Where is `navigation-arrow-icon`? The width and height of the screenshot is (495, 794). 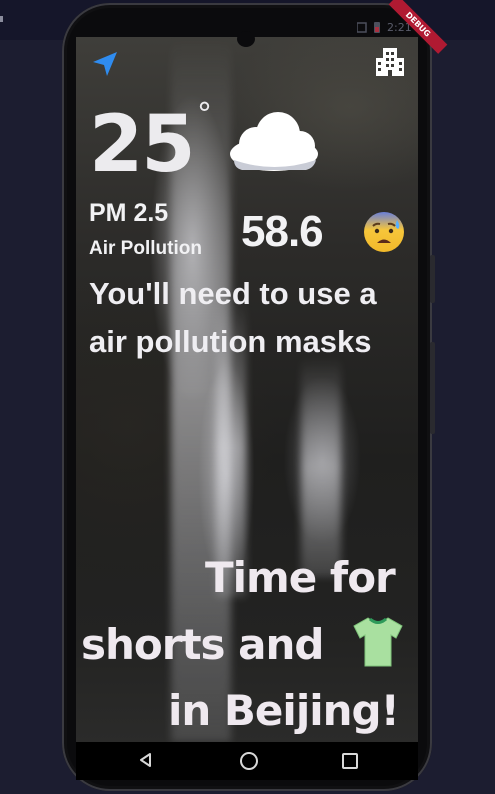 navigation-arrow-icon is located at coordinates (105, 64).